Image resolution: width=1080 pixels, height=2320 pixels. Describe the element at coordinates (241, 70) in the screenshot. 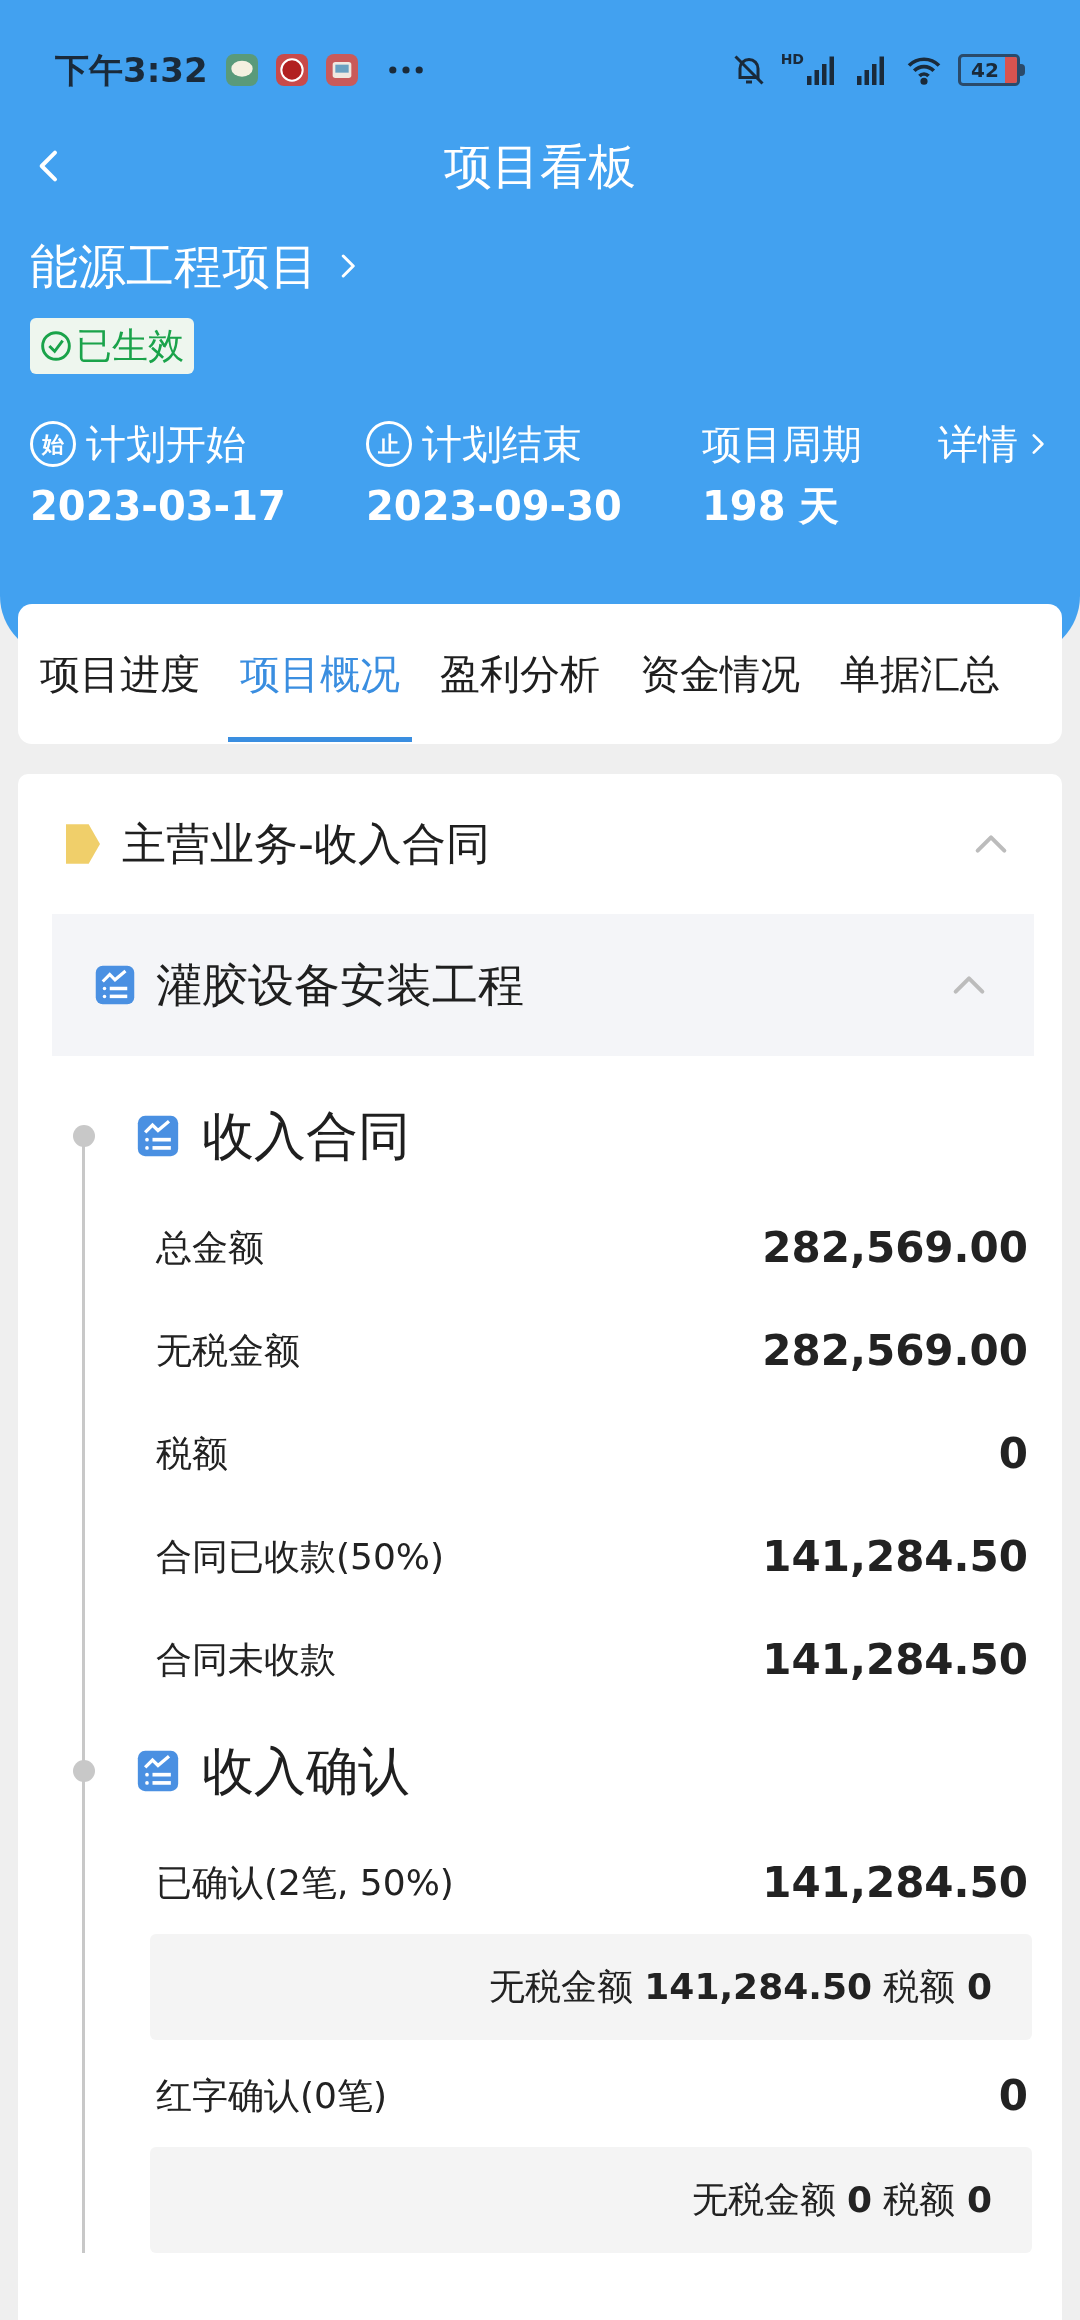

I see `message-app-icon` at that location.